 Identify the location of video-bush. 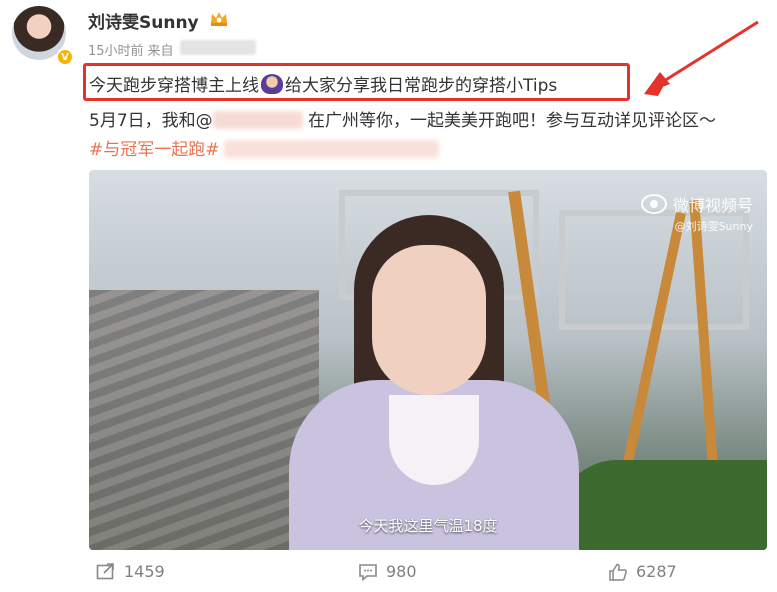
(662, 505).